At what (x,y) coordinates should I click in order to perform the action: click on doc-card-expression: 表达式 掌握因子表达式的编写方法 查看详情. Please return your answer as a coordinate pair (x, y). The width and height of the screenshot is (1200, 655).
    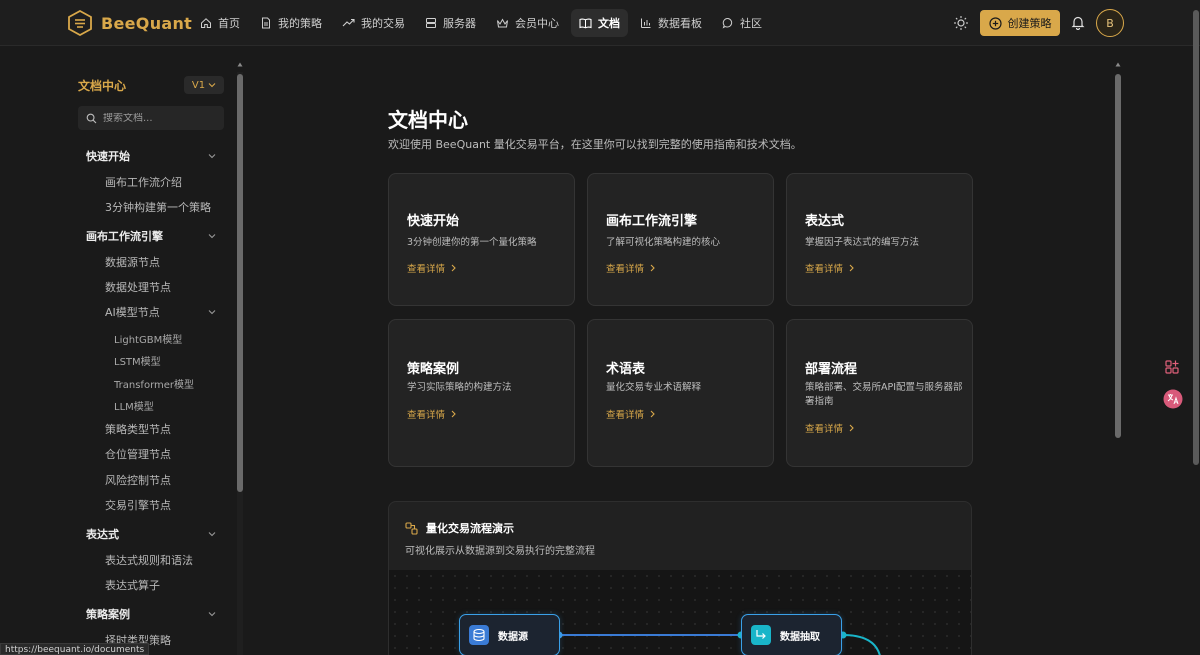
    Looking at the image, I should click on (879, 239).